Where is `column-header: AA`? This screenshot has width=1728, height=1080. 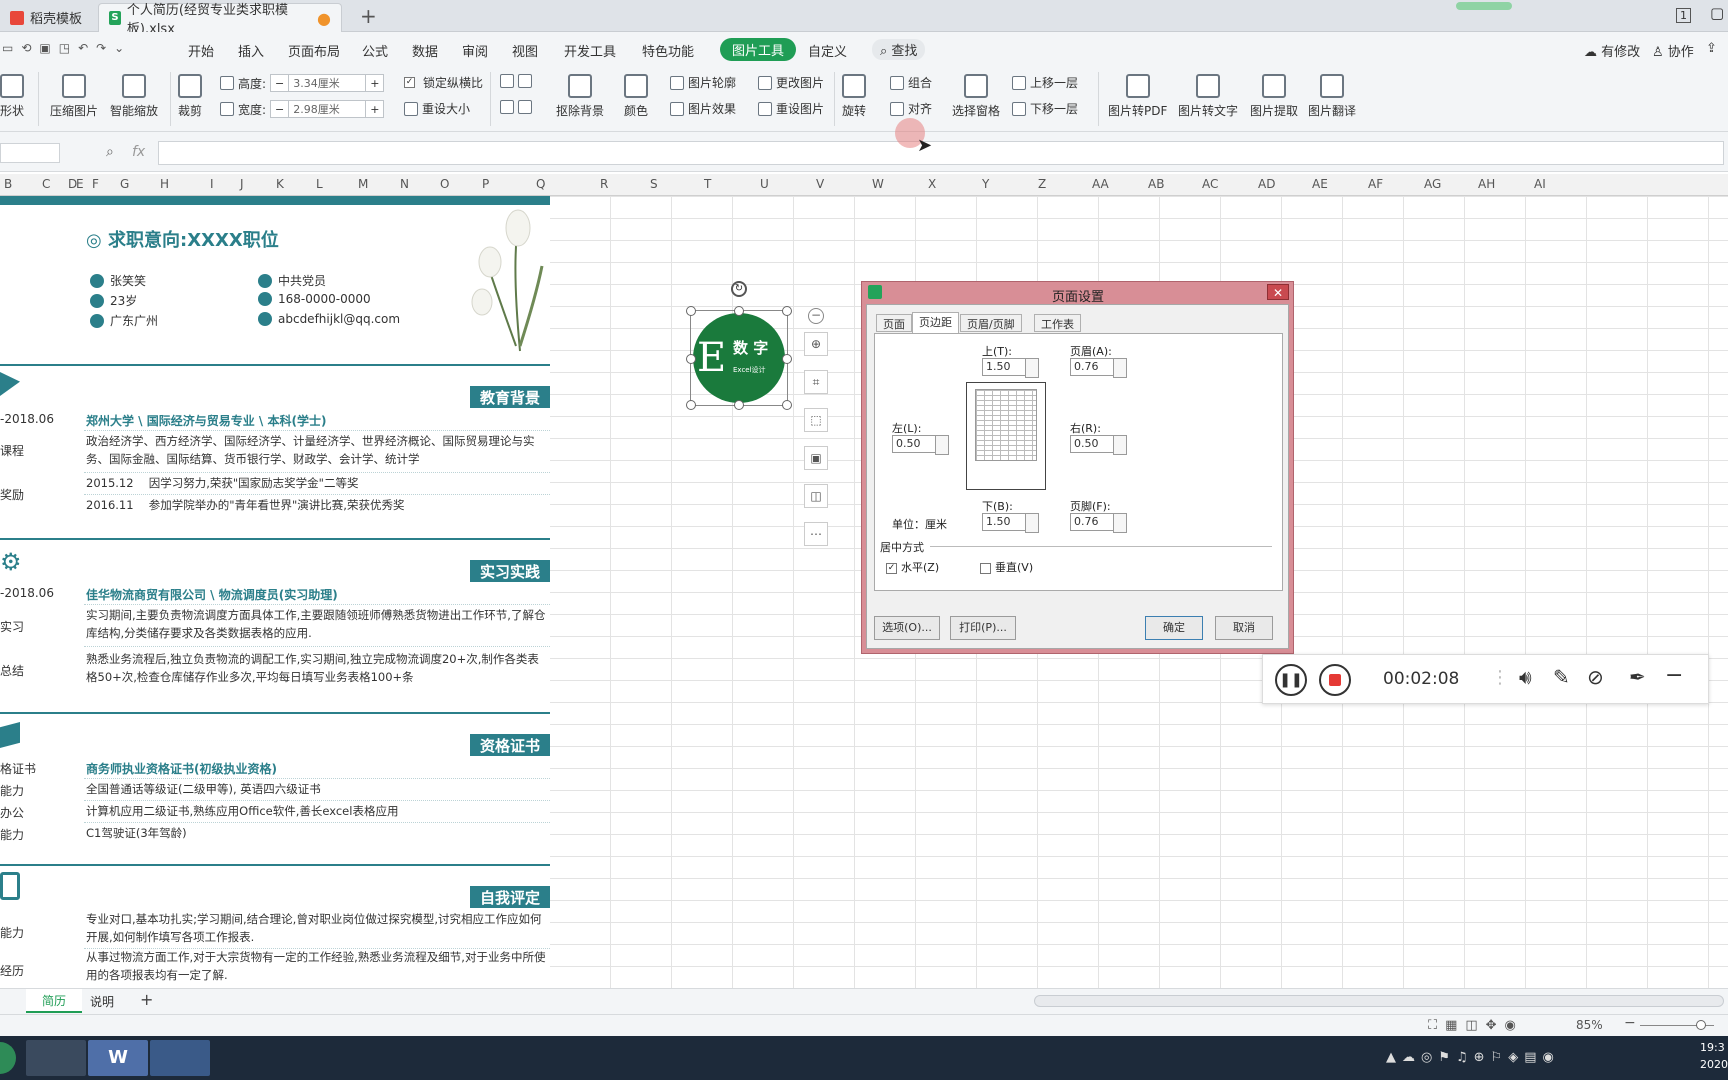
column-header: AA is located at coordinates (1100, 184).